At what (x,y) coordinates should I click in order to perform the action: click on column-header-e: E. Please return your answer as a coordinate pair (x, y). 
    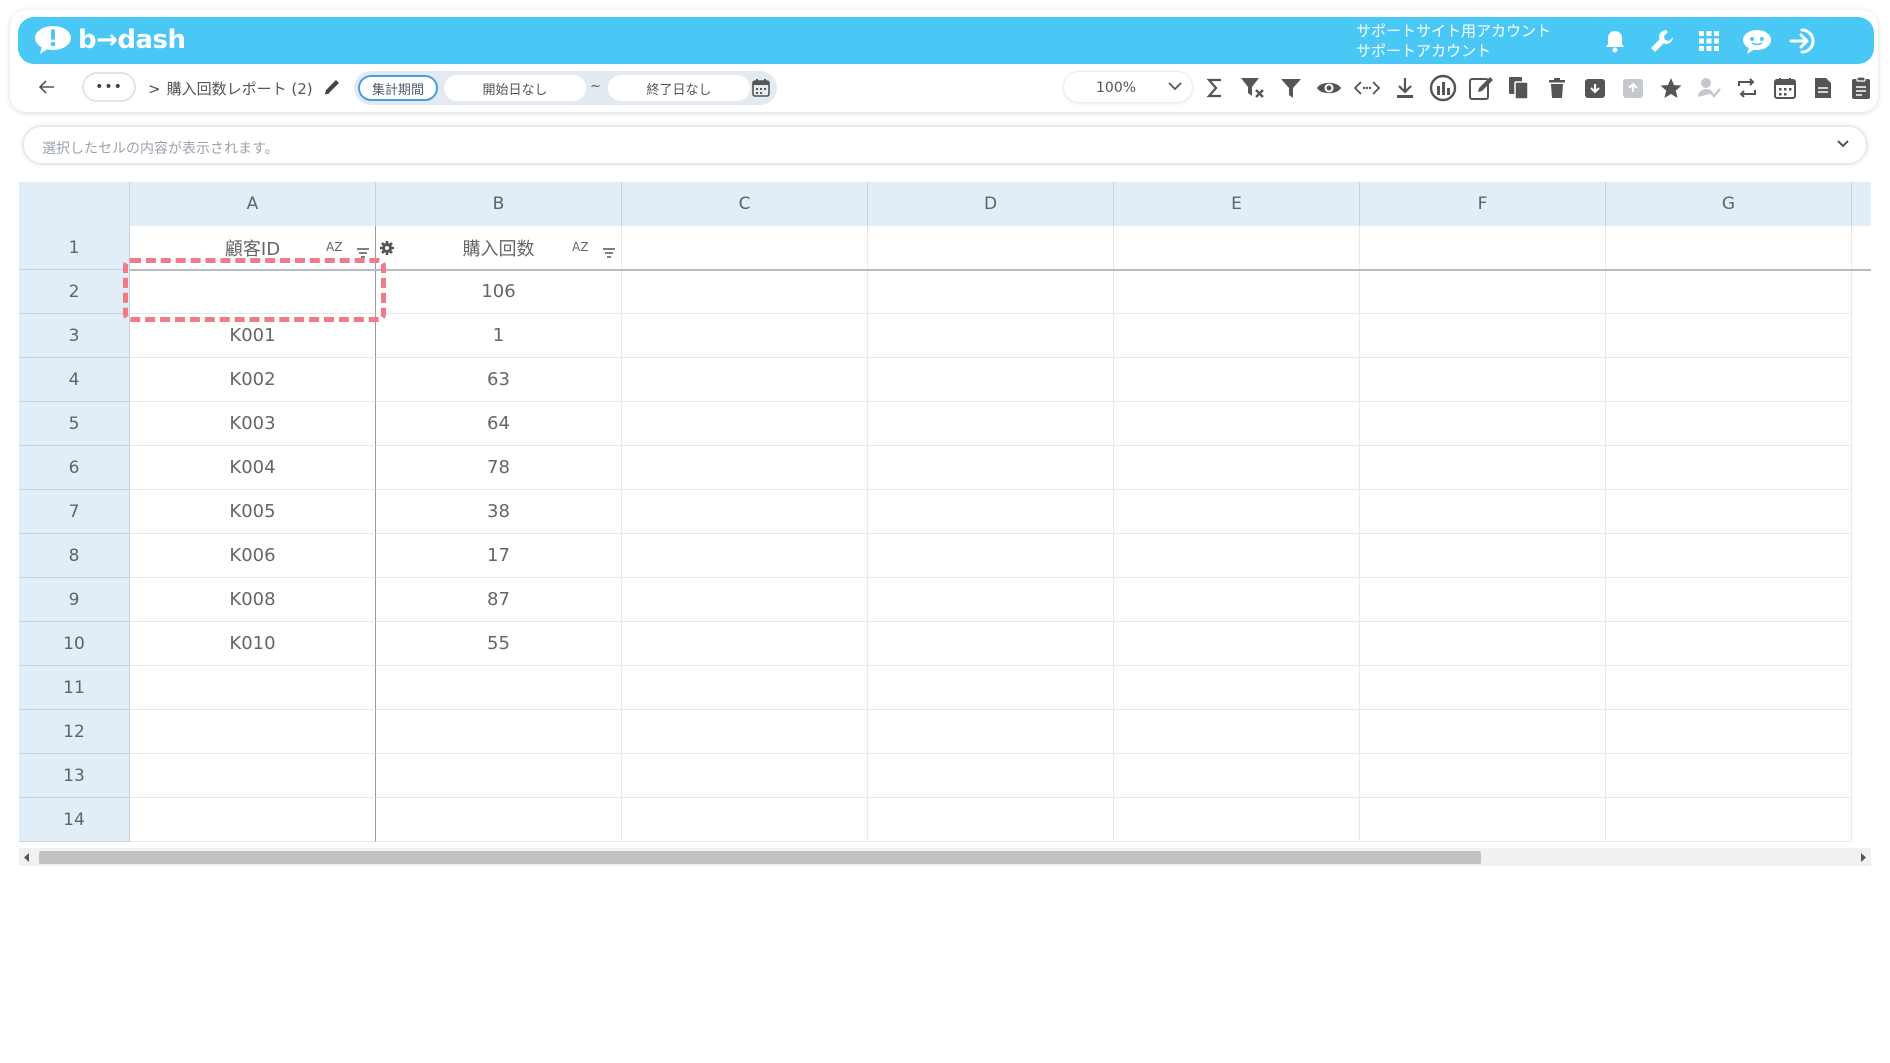
    Looking at the image, I should click on (1237, 204).